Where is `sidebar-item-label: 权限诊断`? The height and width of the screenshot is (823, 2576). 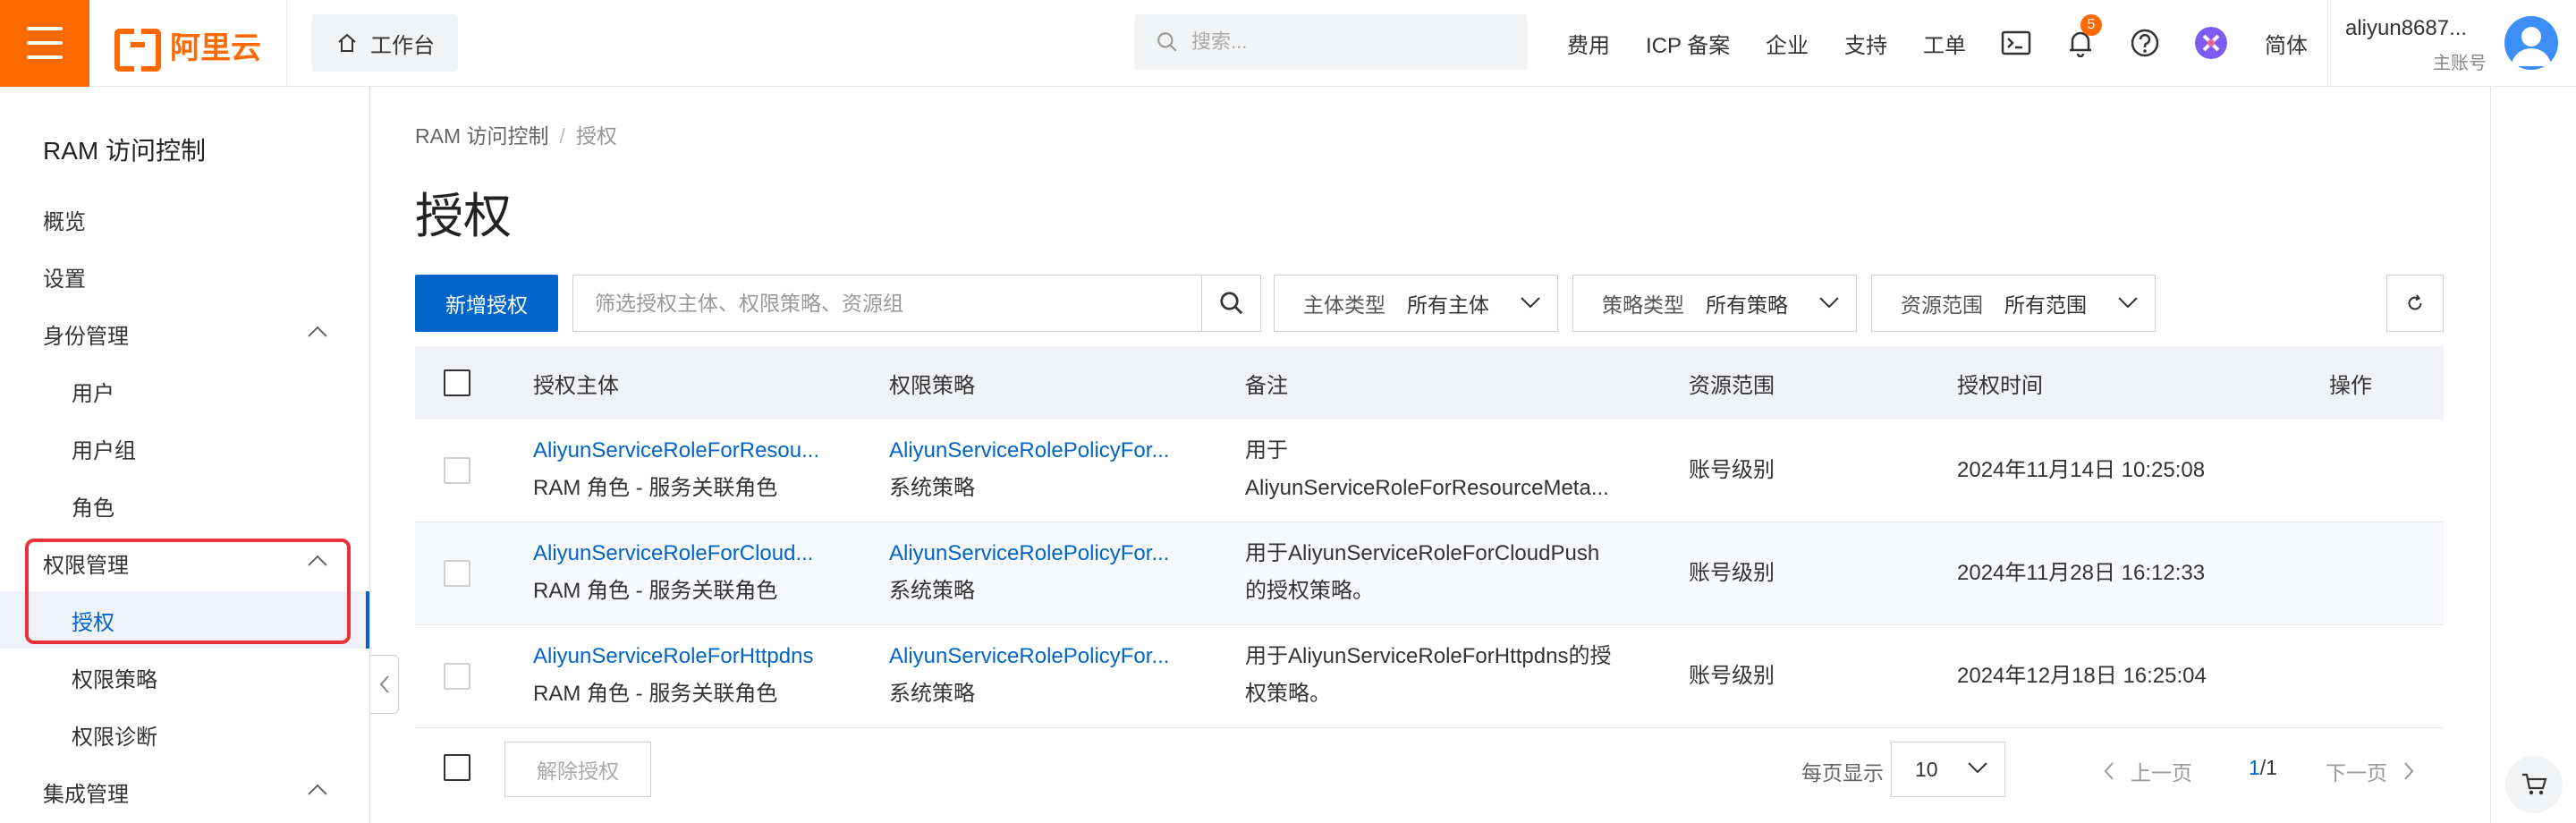 sidebar-item-label: 权限诊断 is located at coordinates (114, 737).